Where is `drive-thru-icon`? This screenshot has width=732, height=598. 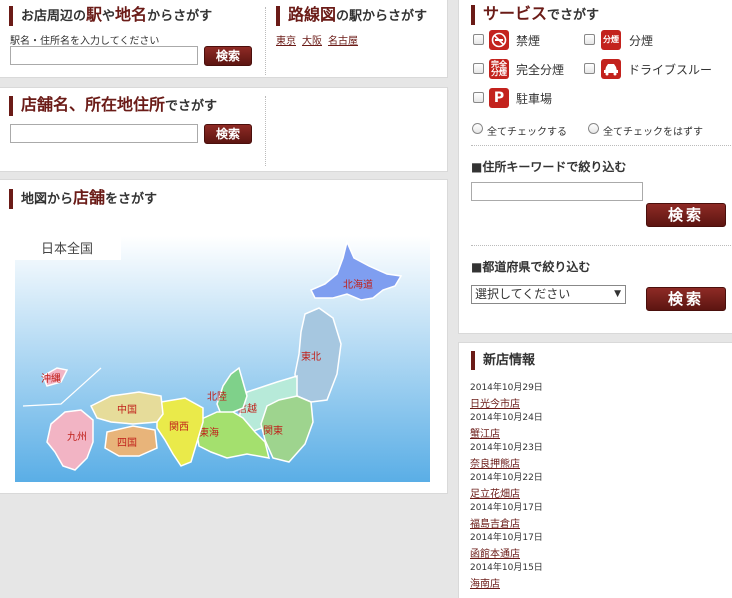 drive-thru-icon is located at coordinates (611, 69).